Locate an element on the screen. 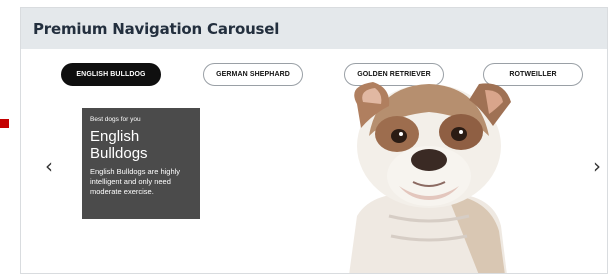 The width and height of the screenshot is (614, 275). card-title: English Bulldogs is located at coordinates (119, 145).